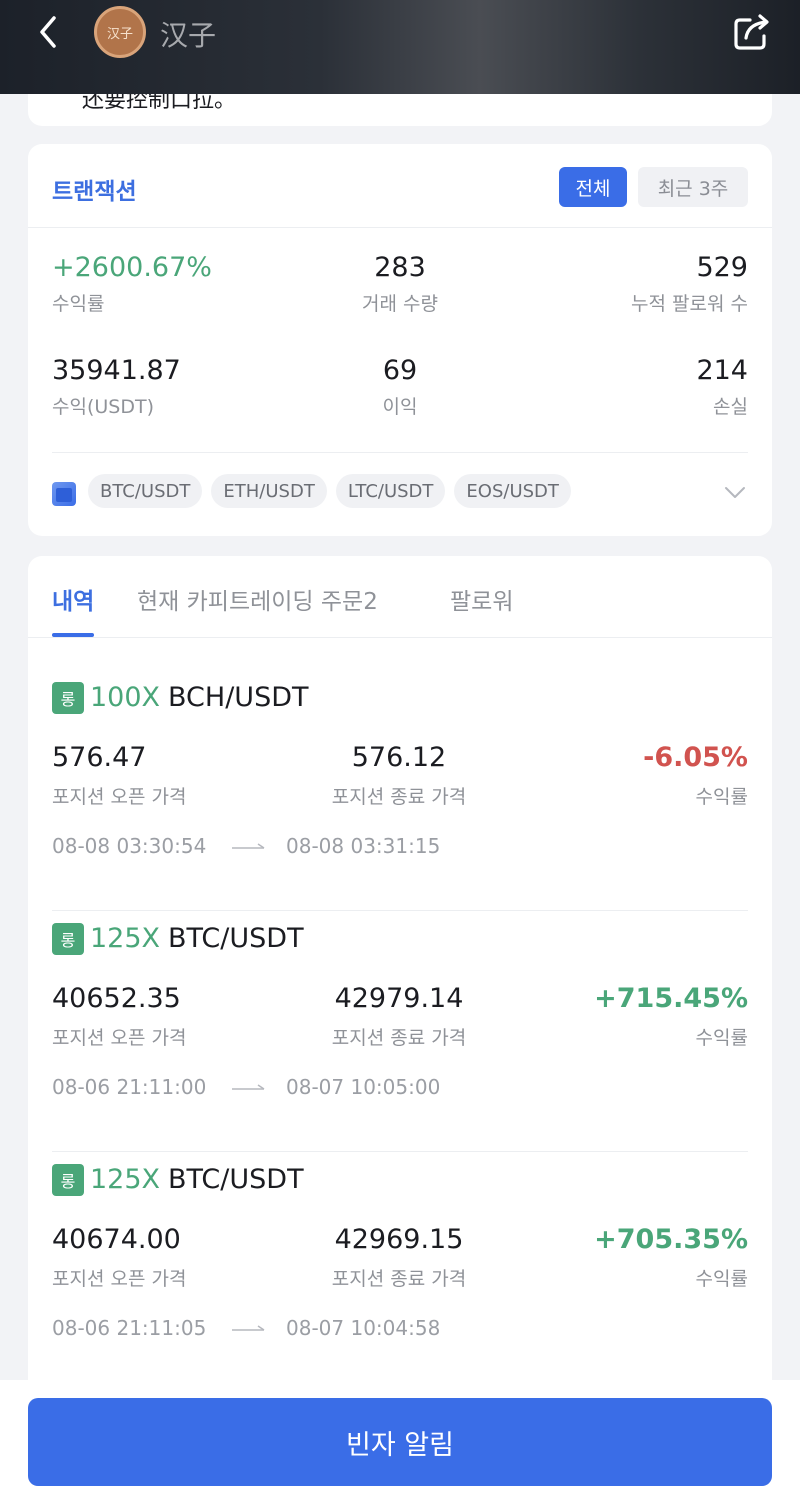  Describe the element at coordinates (400, 284) in the screenshot. I see `stat-trade-count: 283 거래 수량` at that location.